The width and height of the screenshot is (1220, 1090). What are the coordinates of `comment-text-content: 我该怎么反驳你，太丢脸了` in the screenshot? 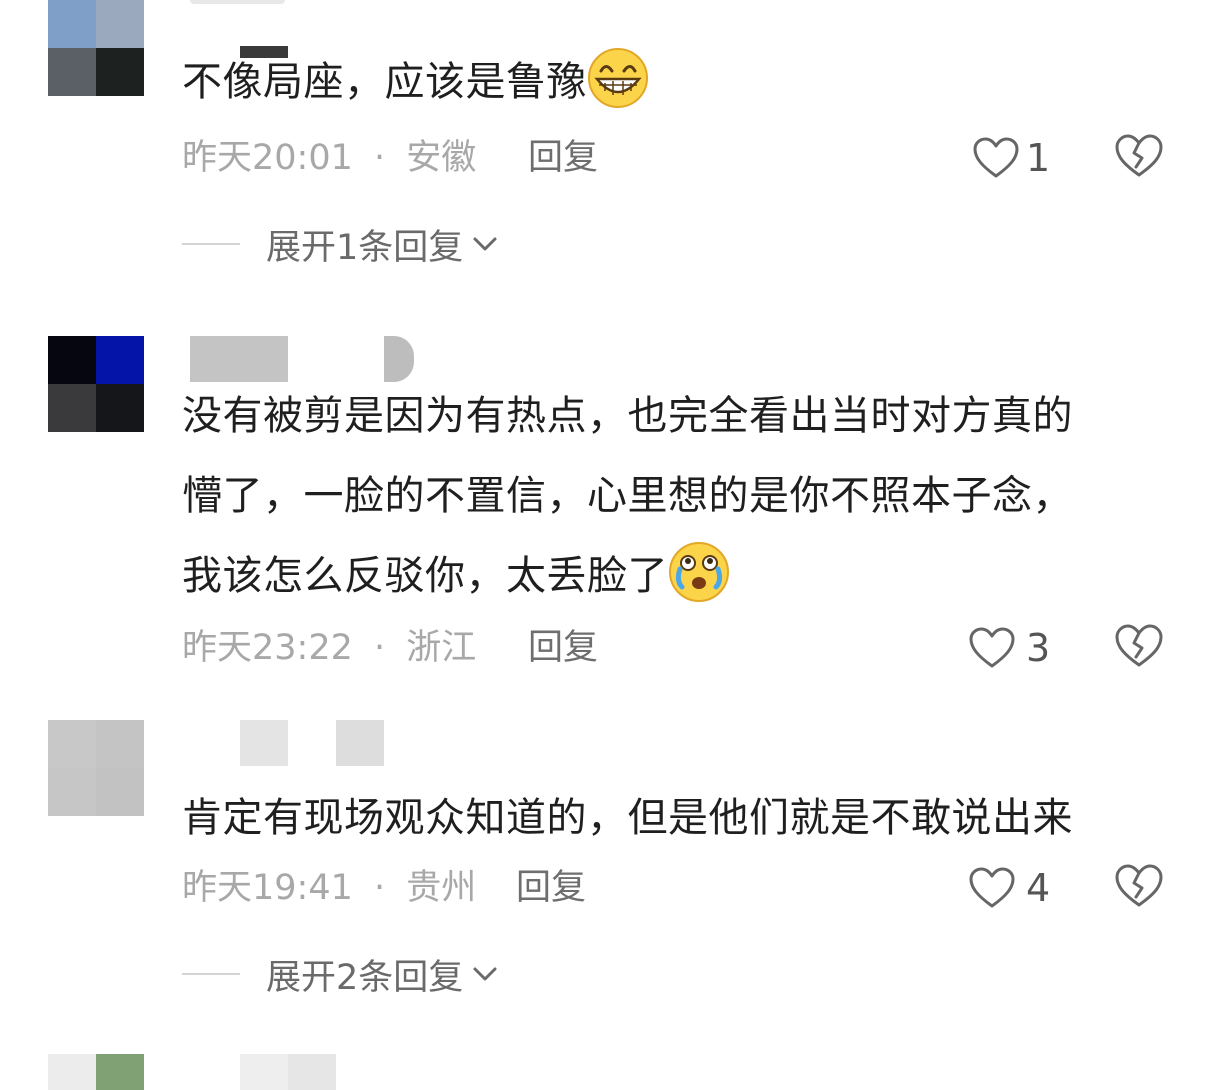 It's located at (425, 576).